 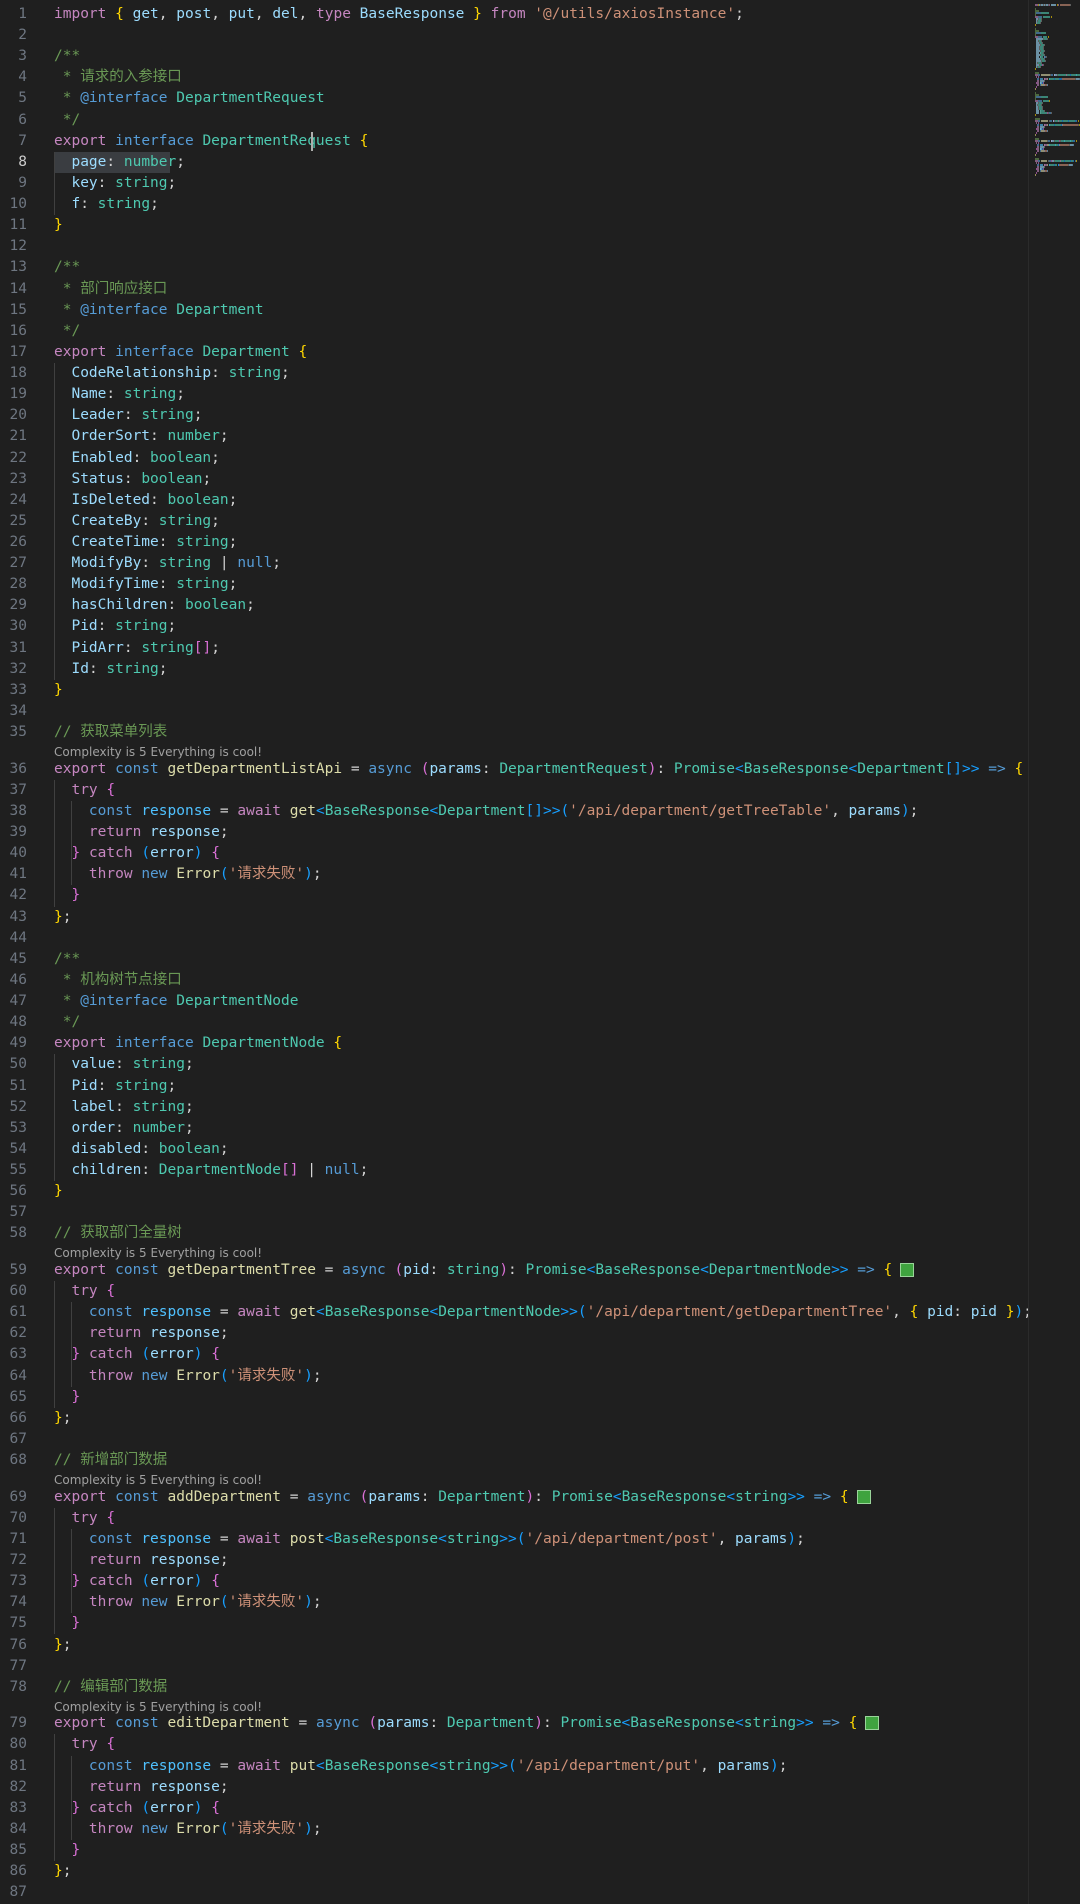 What do you see at coordinates (189, 98) in the screenshot?
I see `code-text: * @interface DepartmentRequest` at bounding box center [189, 98].